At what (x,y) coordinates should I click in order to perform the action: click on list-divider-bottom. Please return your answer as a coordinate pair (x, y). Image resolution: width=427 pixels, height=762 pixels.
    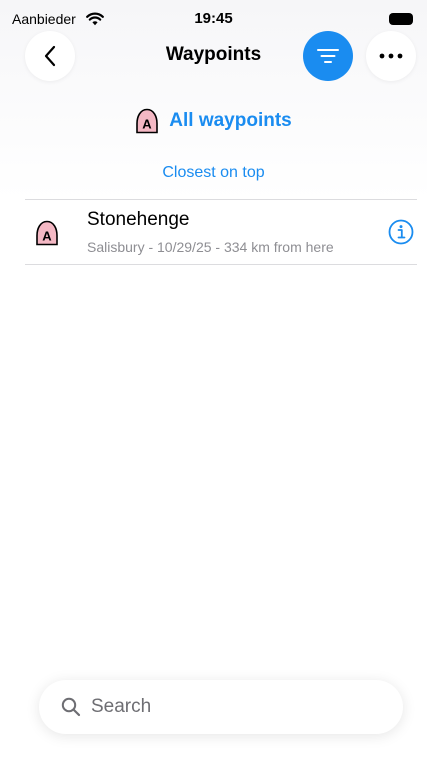
    Looking at the image, I should click on (221, 264).